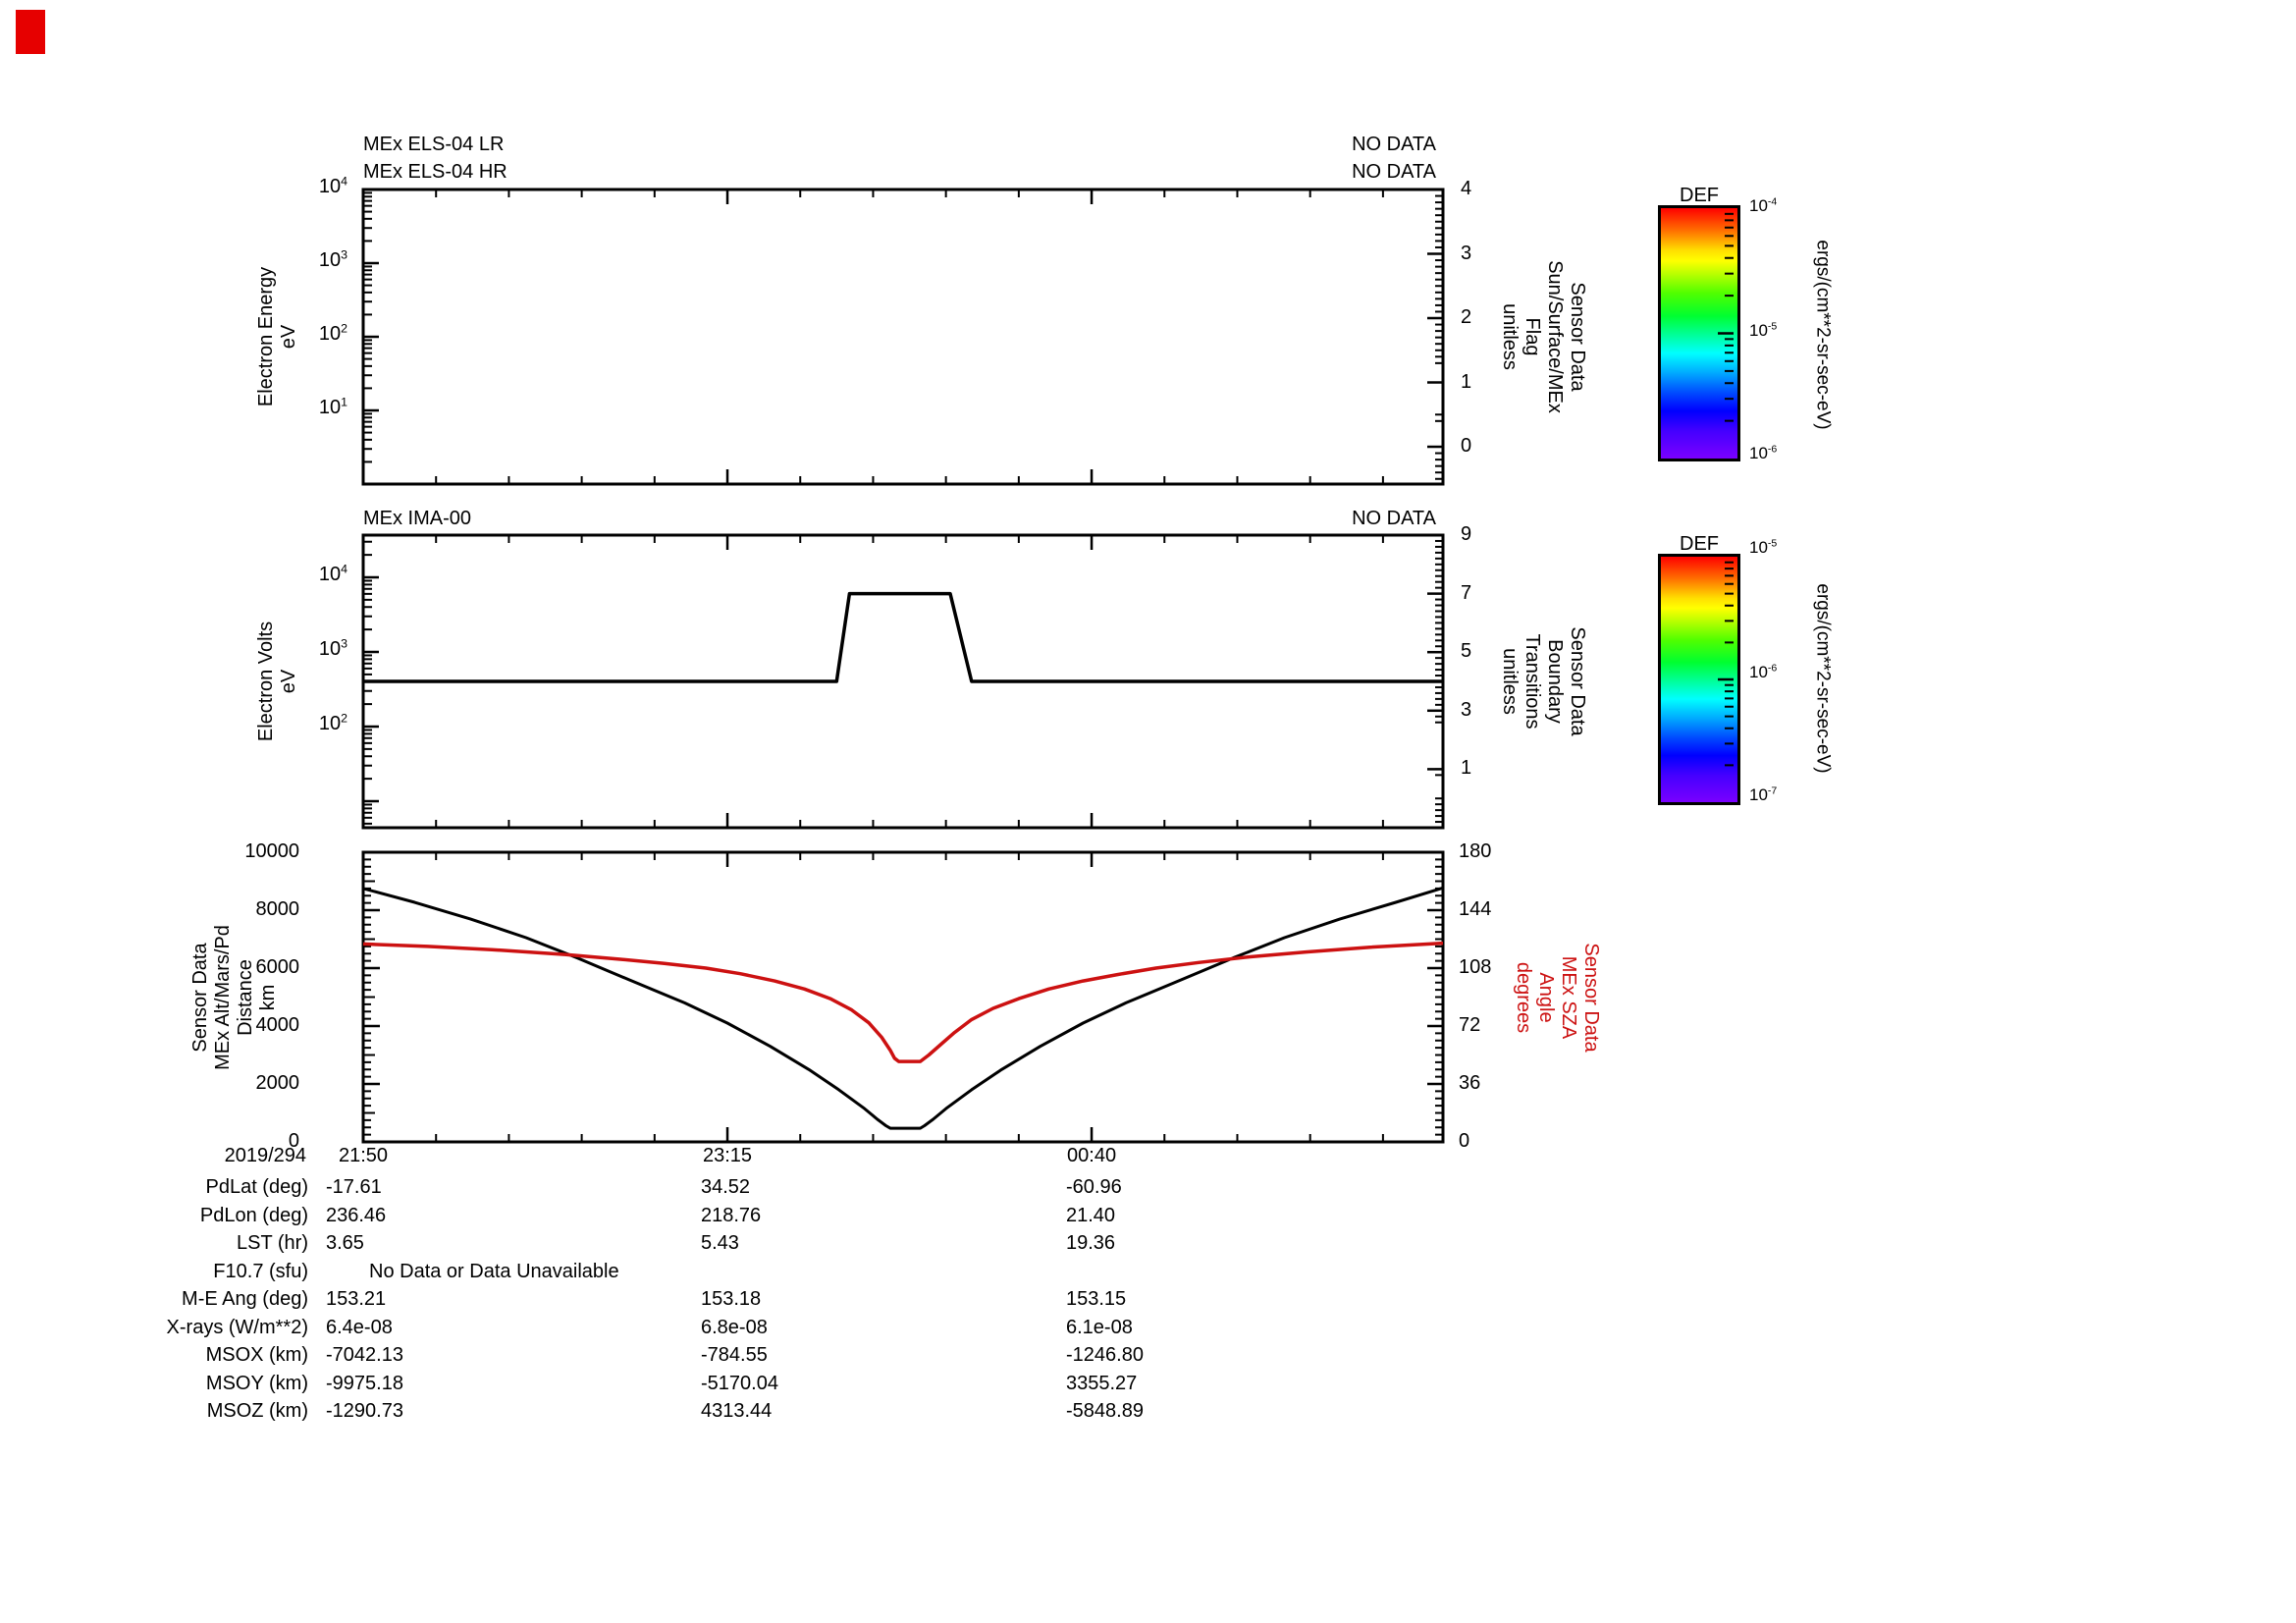 The height and width of the screenshot is (1623, 2296). Describe the element at coordinates (728, 1155) in the screenshot. I see `x-axis-time-label: 23:15` at that location.